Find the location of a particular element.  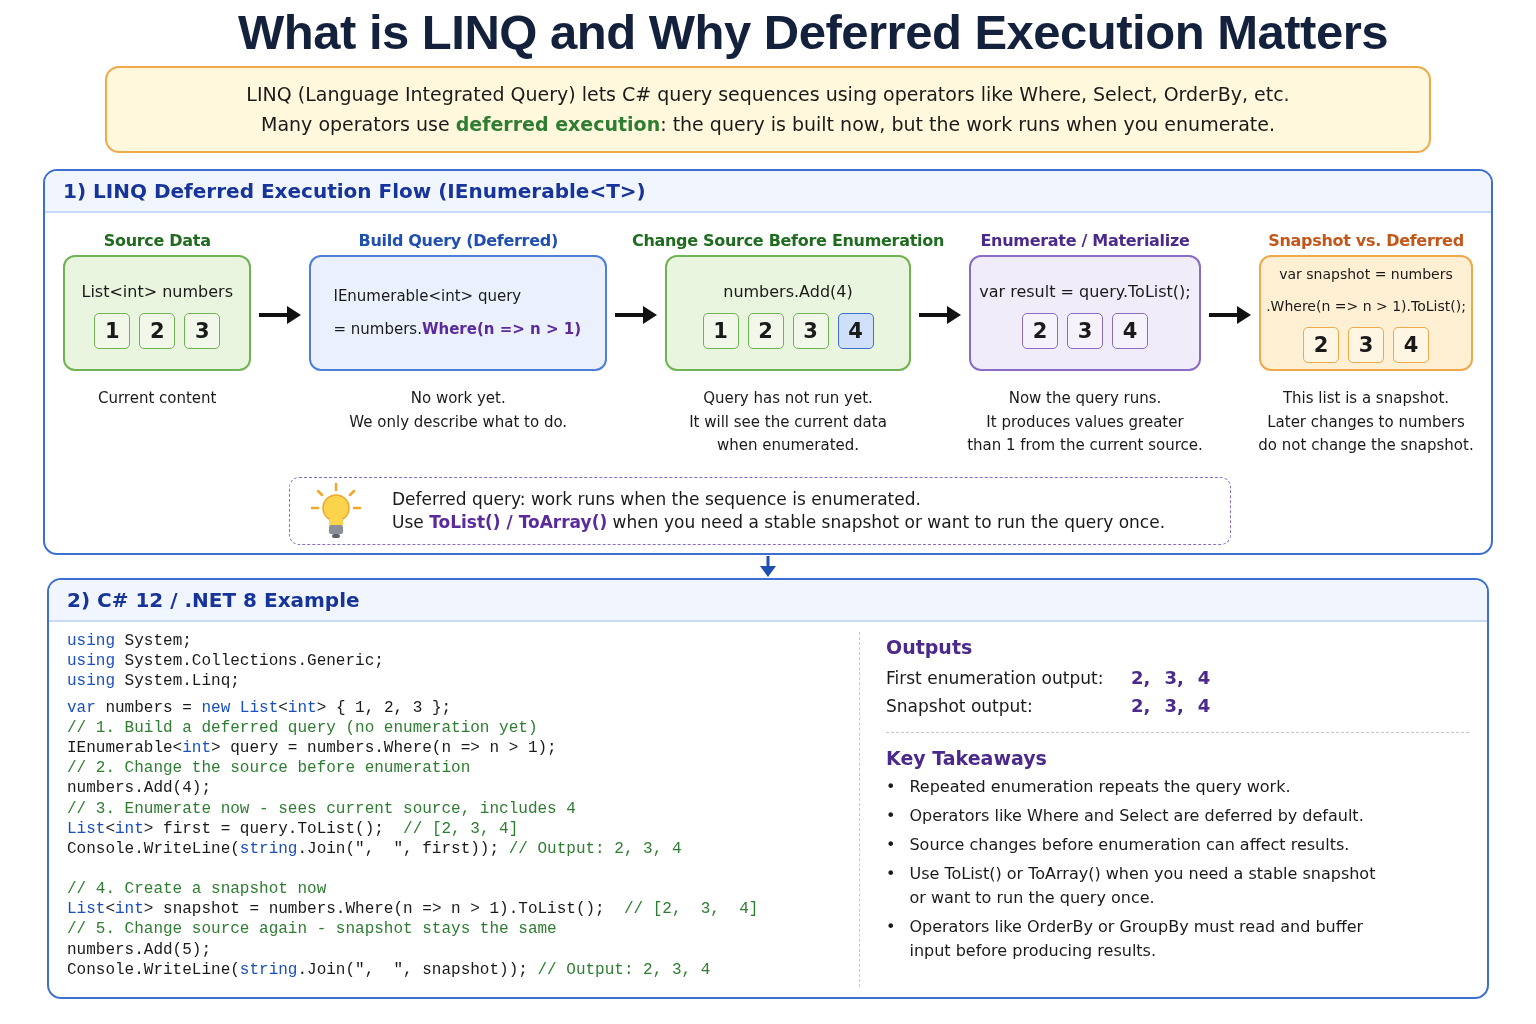

code-line: // 3. Enumerate now - sees current source, includes 4 is located at coordinates (322, 809).